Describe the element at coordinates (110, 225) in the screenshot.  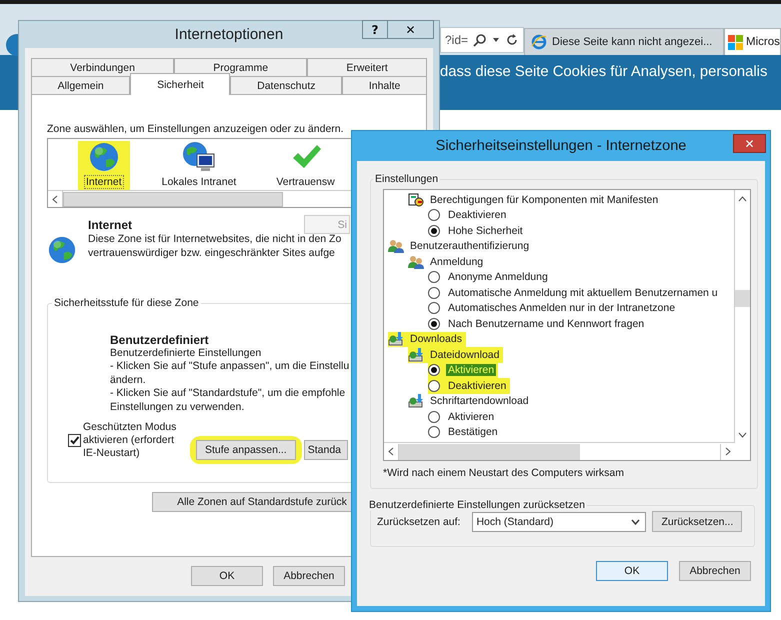
I see `zone-name: Internet` at that location.